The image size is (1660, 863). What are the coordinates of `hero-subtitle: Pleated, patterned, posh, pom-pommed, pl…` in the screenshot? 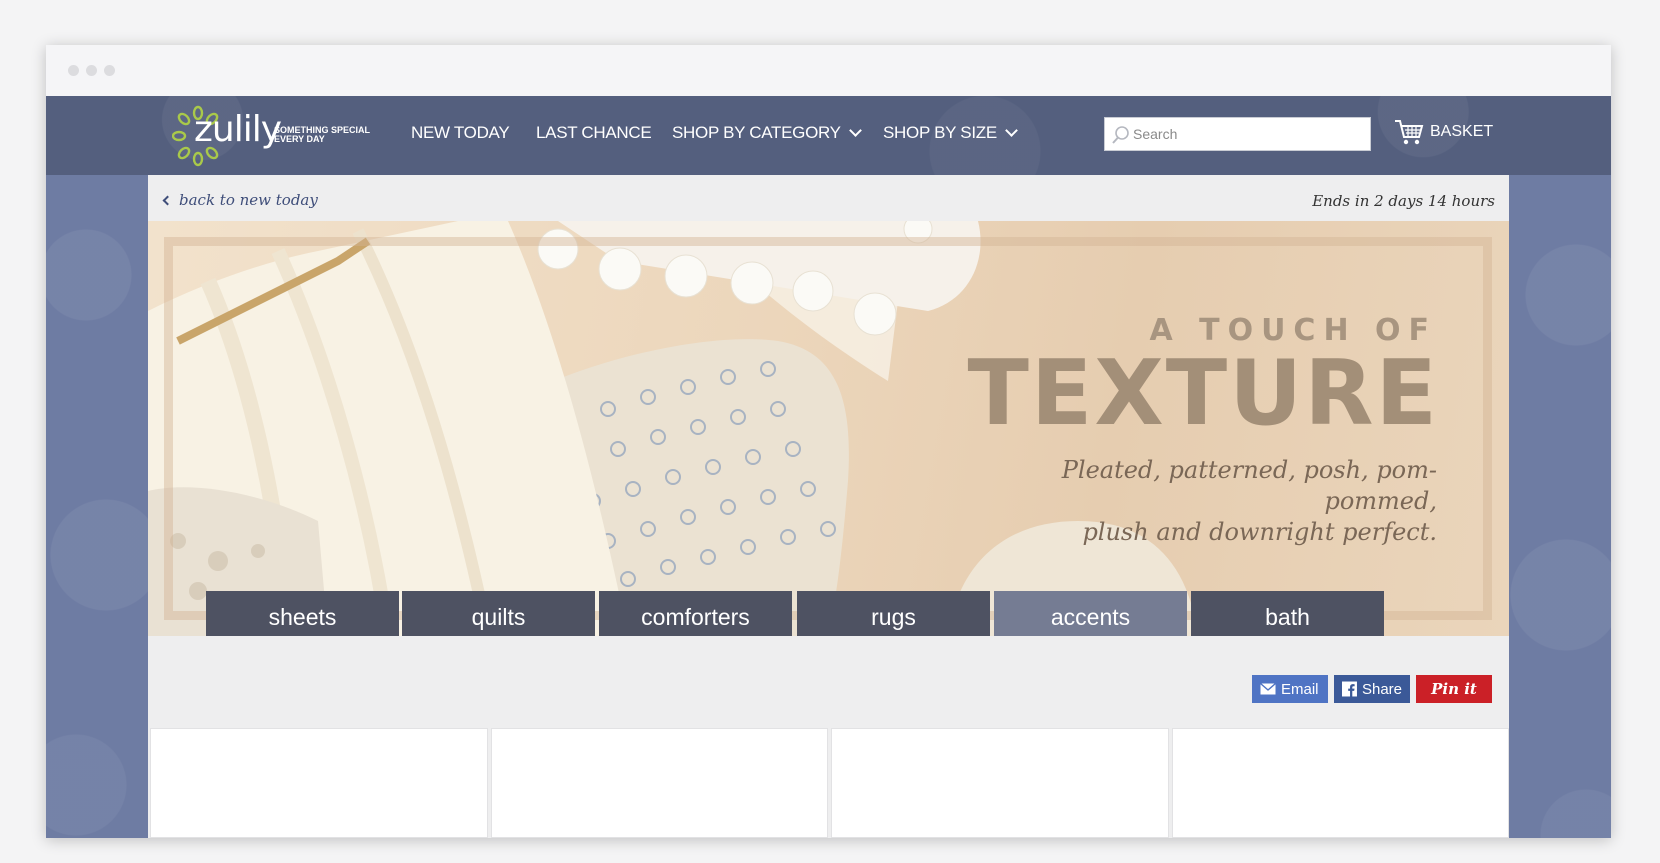 It's located at (1197, 501).